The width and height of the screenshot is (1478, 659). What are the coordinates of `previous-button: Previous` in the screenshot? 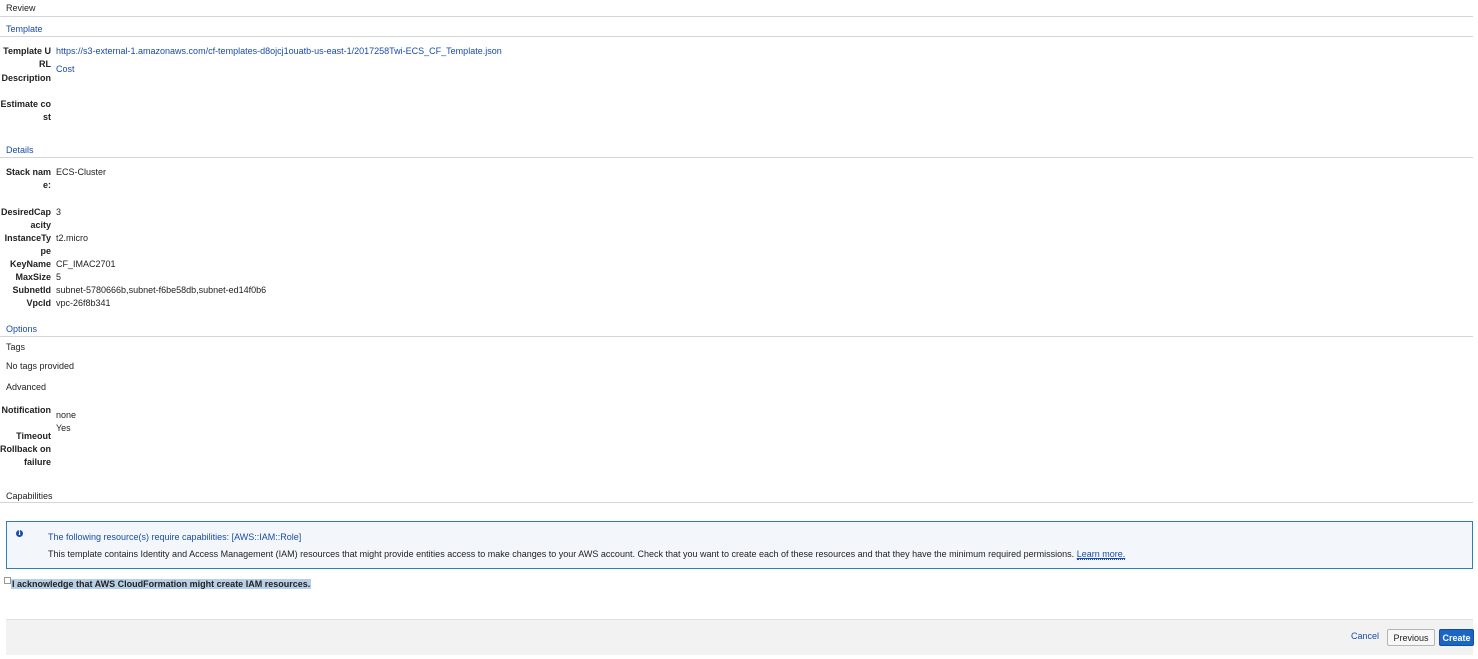 It's located at (1411, 637).